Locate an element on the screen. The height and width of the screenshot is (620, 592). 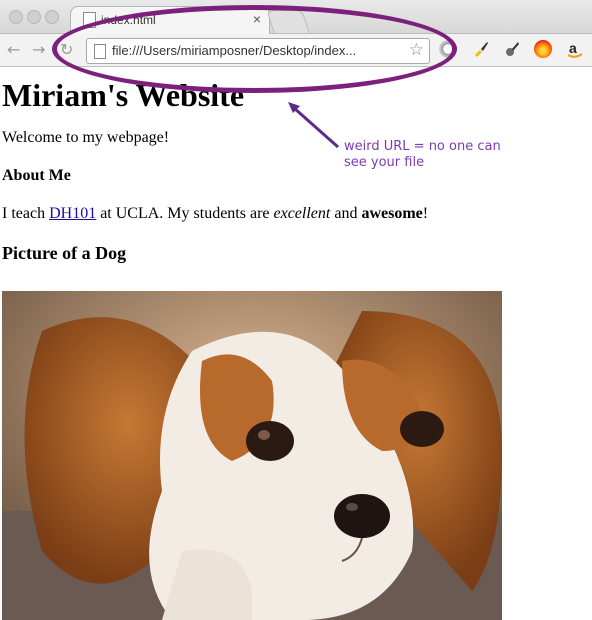
teach-and: and is located at coordinates (346, 213).